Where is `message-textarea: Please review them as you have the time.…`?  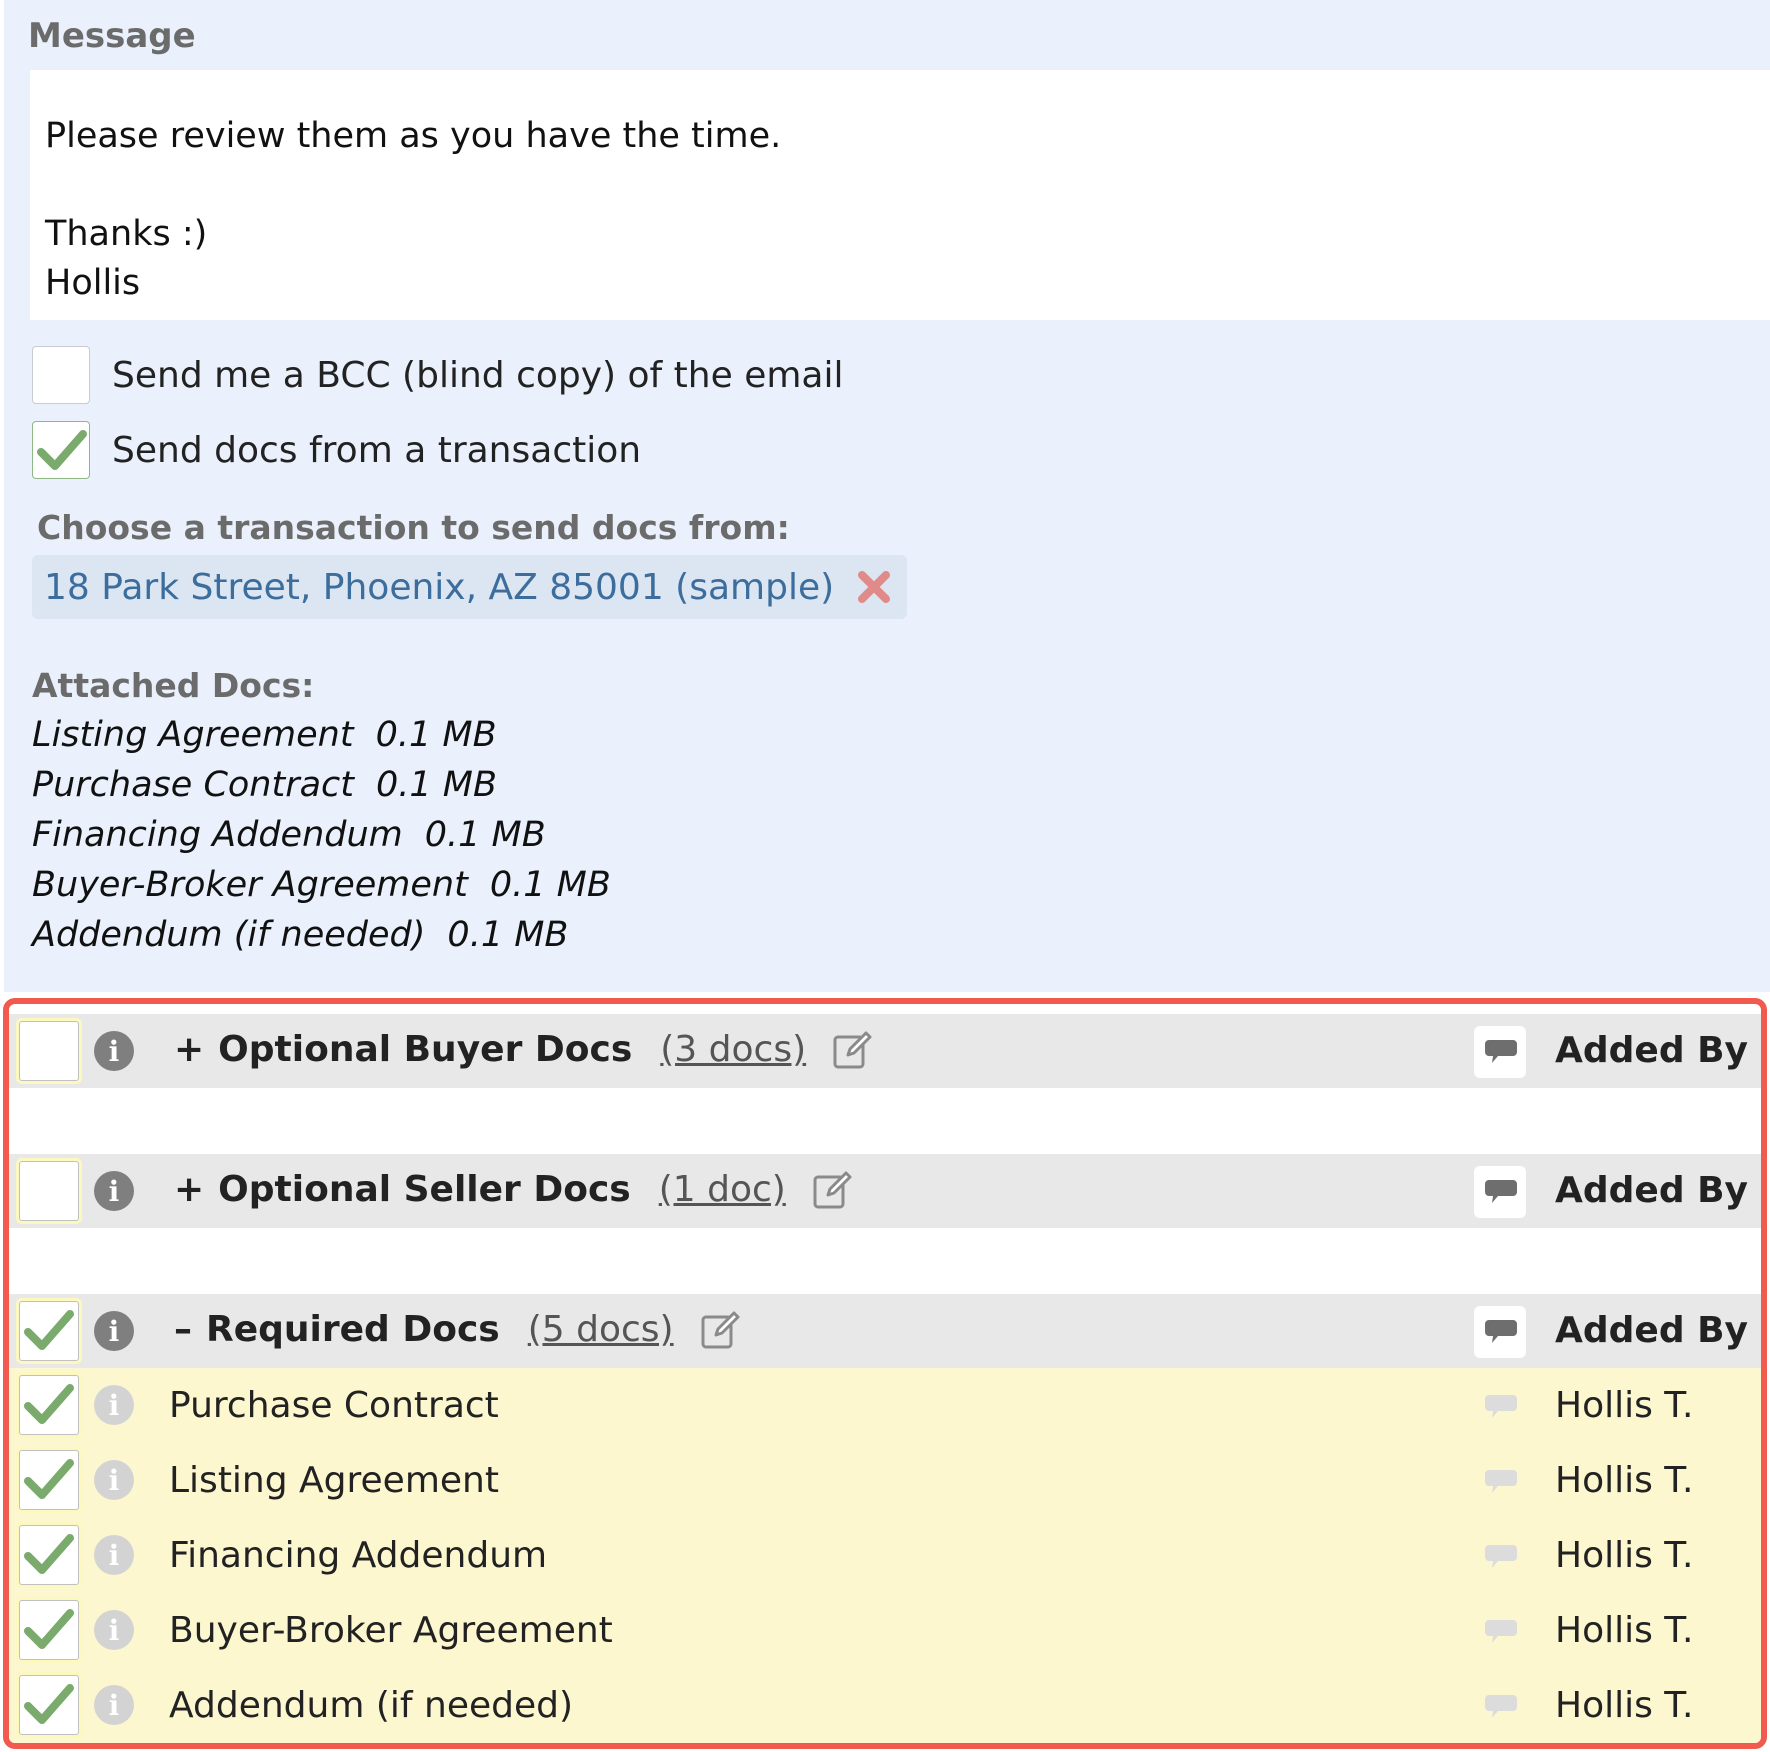 message-textarea: Please review them as you have the time.… is located at coordinates (900, 195).